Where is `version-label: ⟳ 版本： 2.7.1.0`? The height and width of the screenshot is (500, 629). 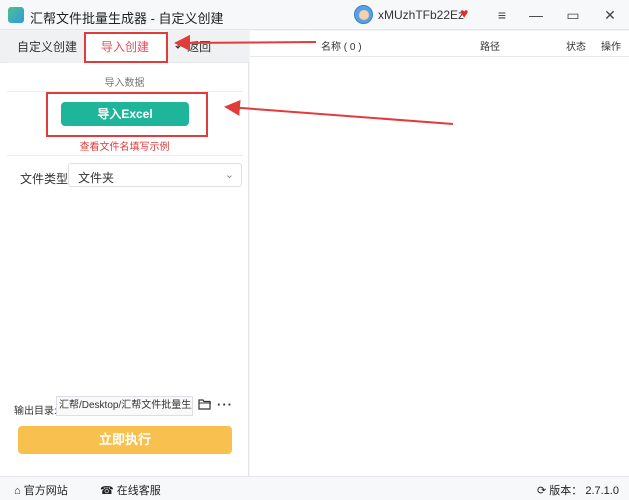 version-label: ⟳ 版本： 2.7.1.0 is located at coordinates (578, 490).